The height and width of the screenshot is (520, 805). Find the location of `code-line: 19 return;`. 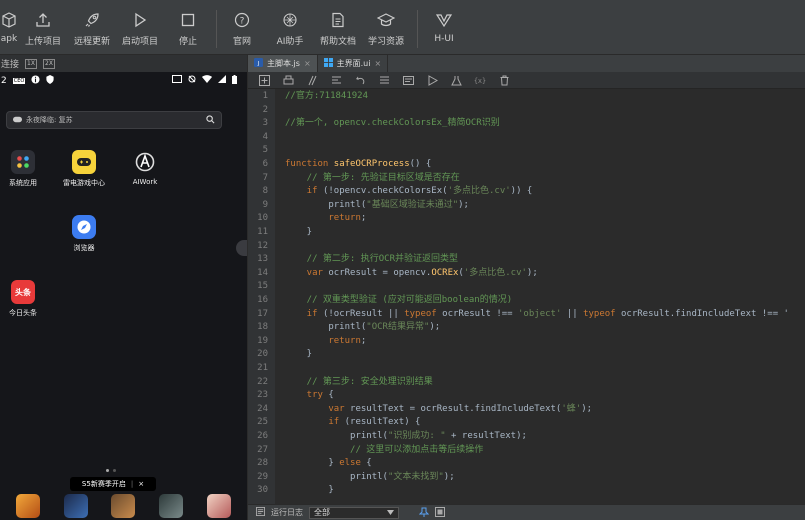

code-line: 19 return; is located at coordinates (526, 341).